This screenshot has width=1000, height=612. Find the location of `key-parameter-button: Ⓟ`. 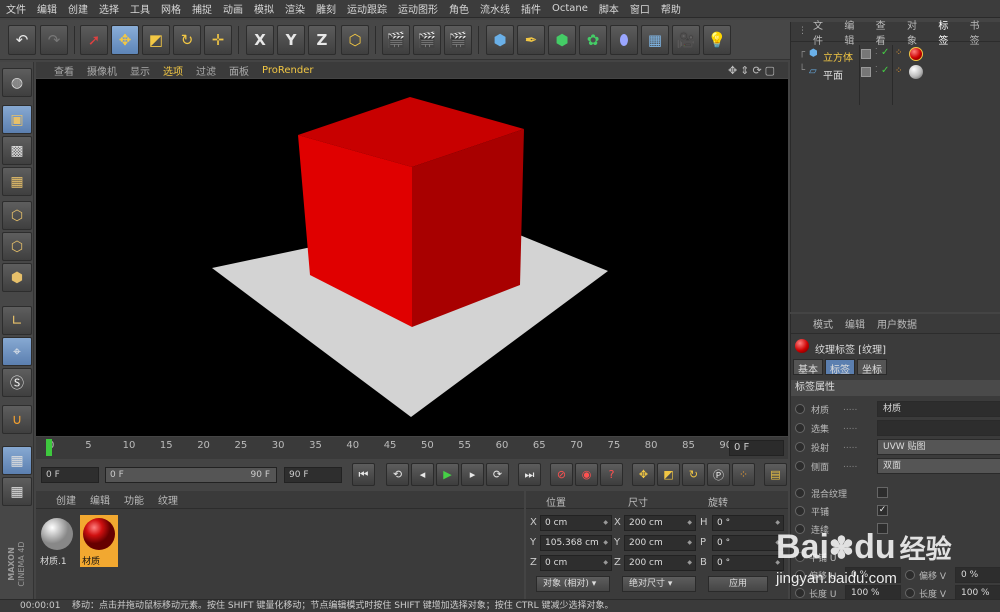

key-parameter-button: Ⓟ is located at coordinates (718, 474).